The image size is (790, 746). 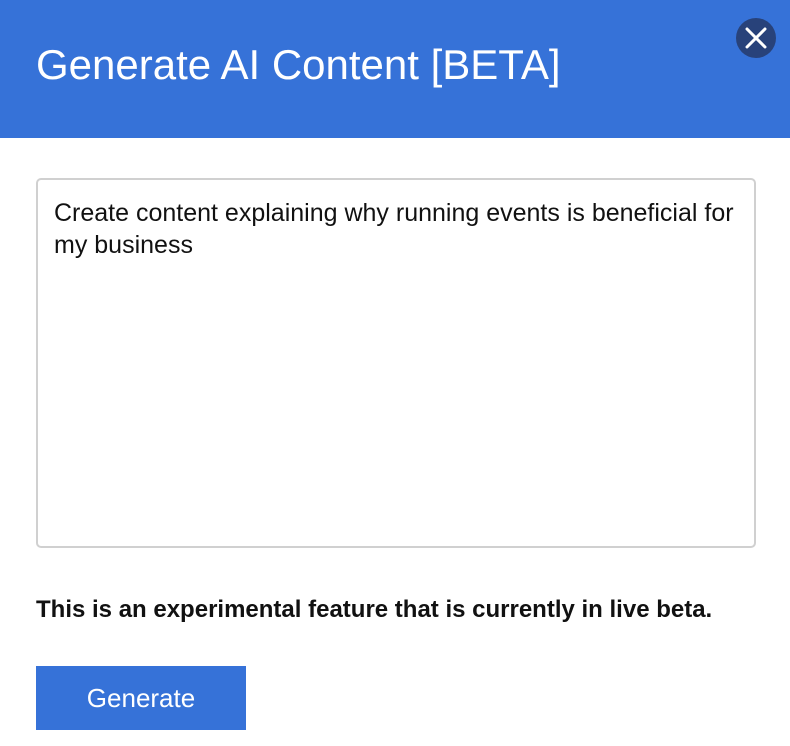 I want to click on generate-button: Generate, so click(x=141, y=698).